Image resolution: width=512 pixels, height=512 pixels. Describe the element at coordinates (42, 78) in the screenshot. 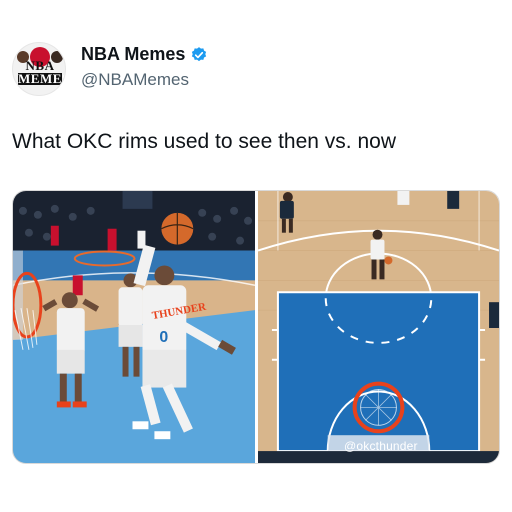

I see `avatar-logo-line2: MEMES` at that location.